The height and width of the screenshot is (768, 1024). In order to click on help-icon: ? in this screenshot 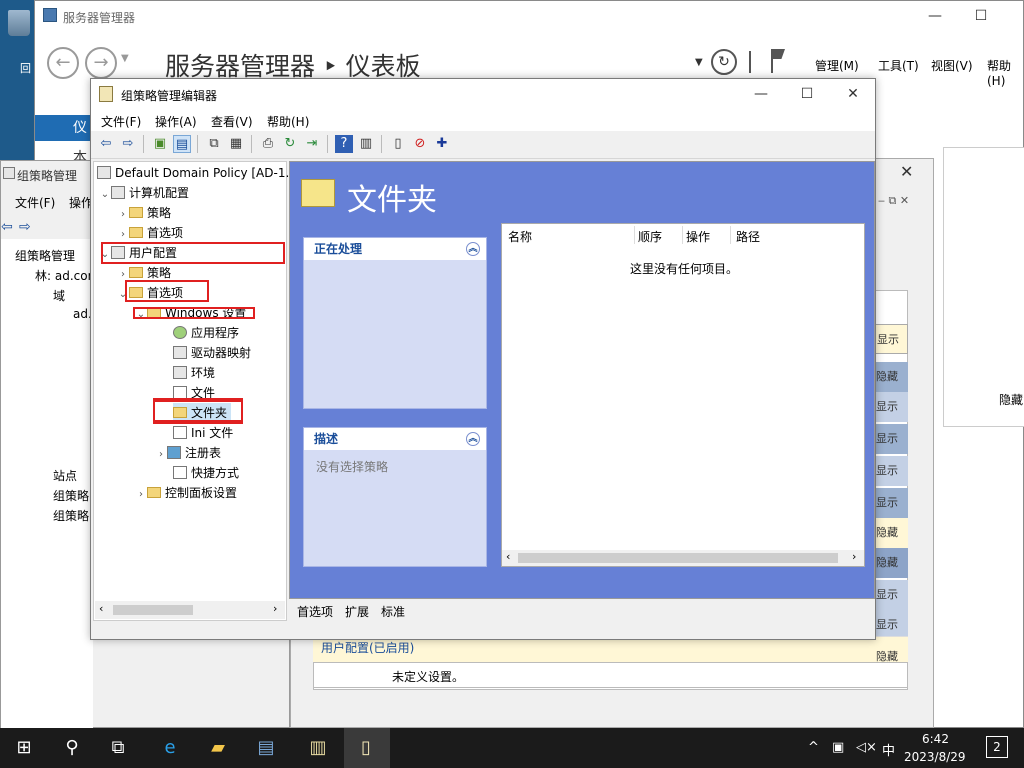, I will do `click(344, 144)`.